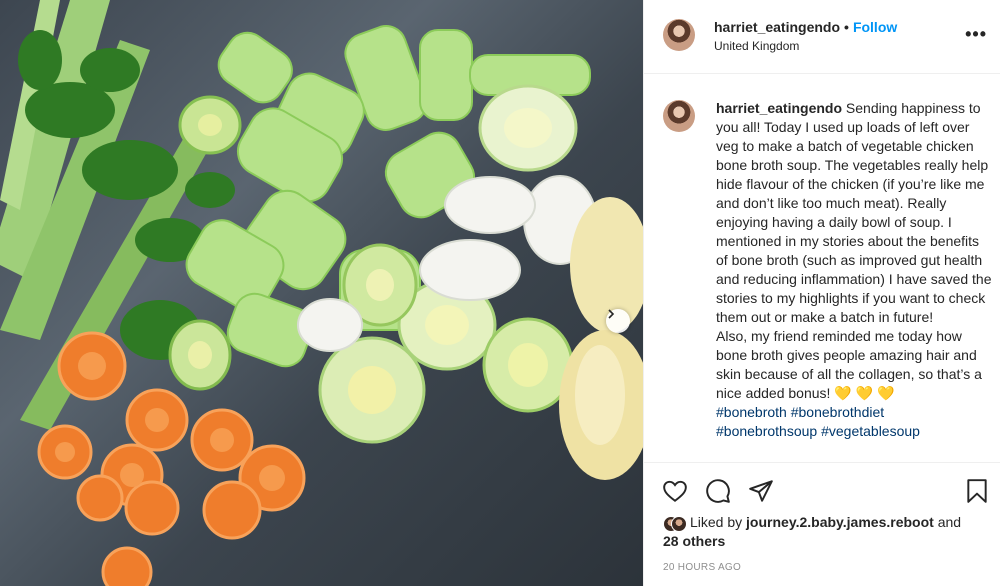  I want to click on more-options-icon: •••, so click(976, 34).